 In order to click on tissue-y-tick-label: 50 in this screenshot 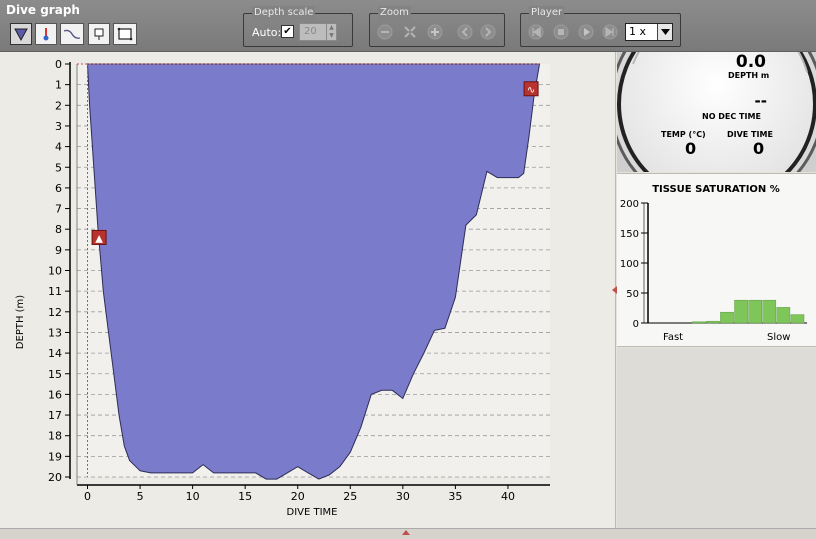, I will do `click(632, 294)`.